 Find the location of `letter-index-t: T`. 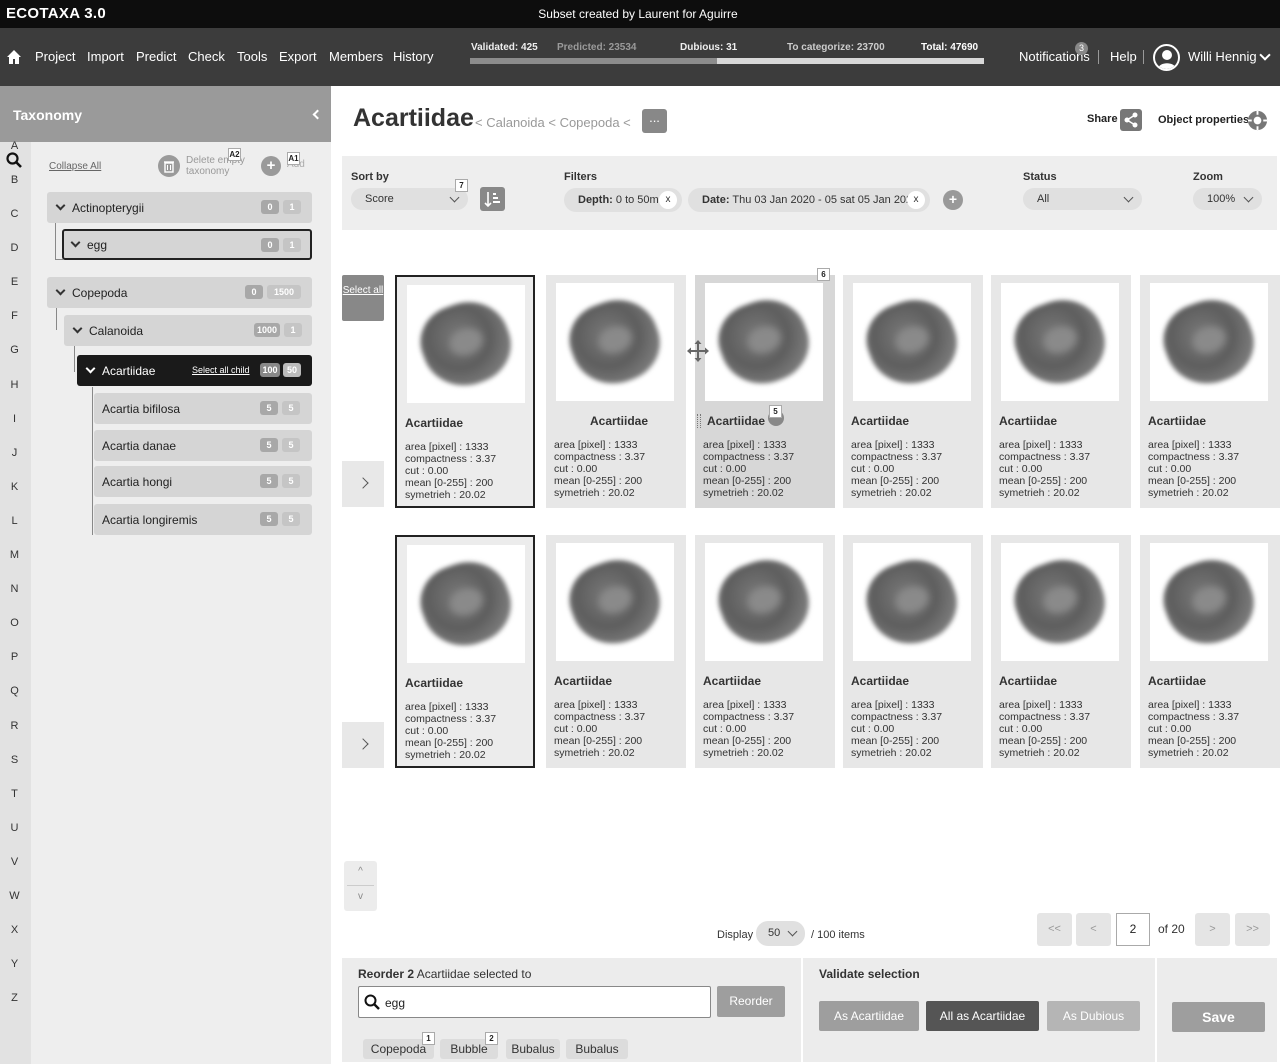

letter-index-t: T is located at coordinates (14, 794).